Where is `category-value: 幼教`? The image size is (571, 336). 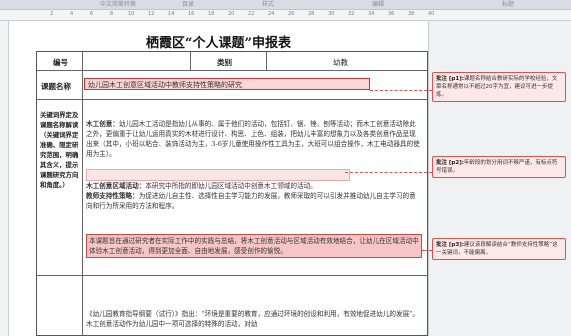
category-value: 幼教 is located at coordinates (340, 62).